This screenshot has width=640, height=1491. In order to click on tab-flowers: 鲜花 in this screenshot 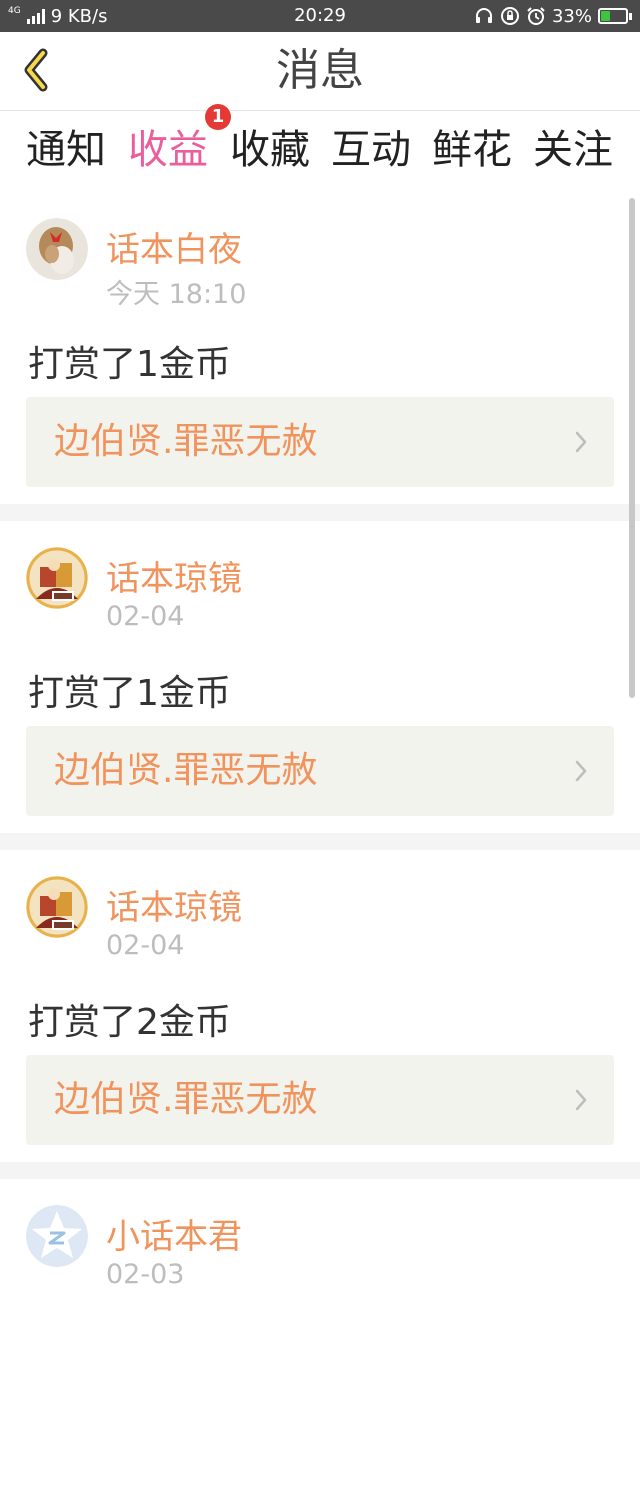, I will do `click(472, 155)`.